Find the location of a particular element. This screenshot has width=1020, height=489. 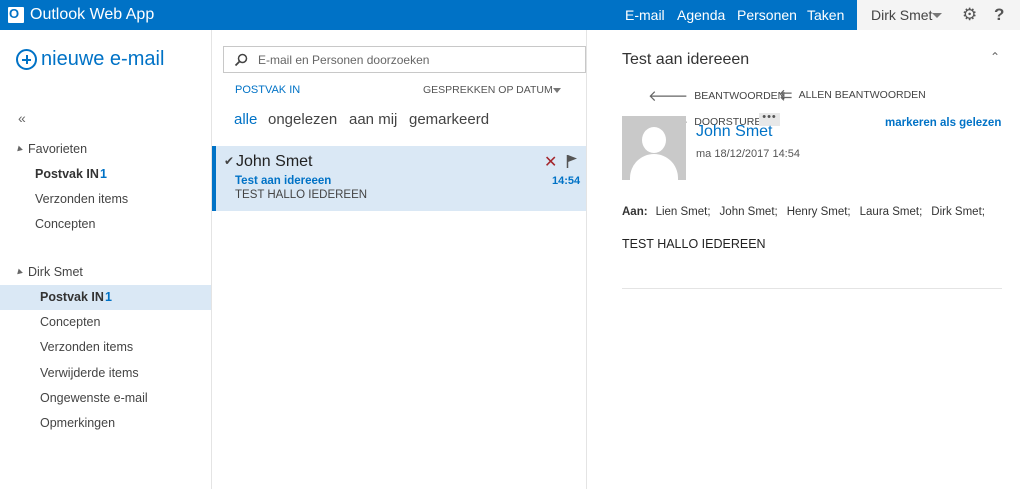

favorites-group: Favorieten is located at coordinates (51, 149).